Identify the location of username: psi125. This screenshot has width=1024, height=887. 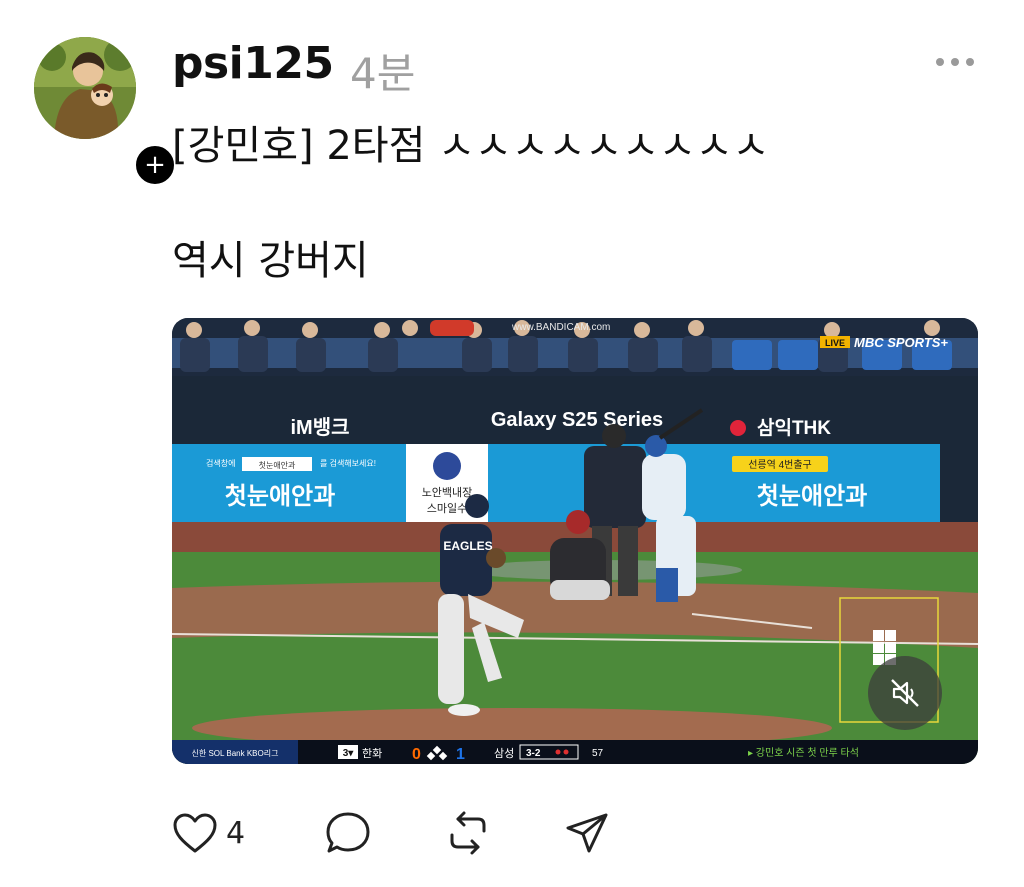
(253, 63).